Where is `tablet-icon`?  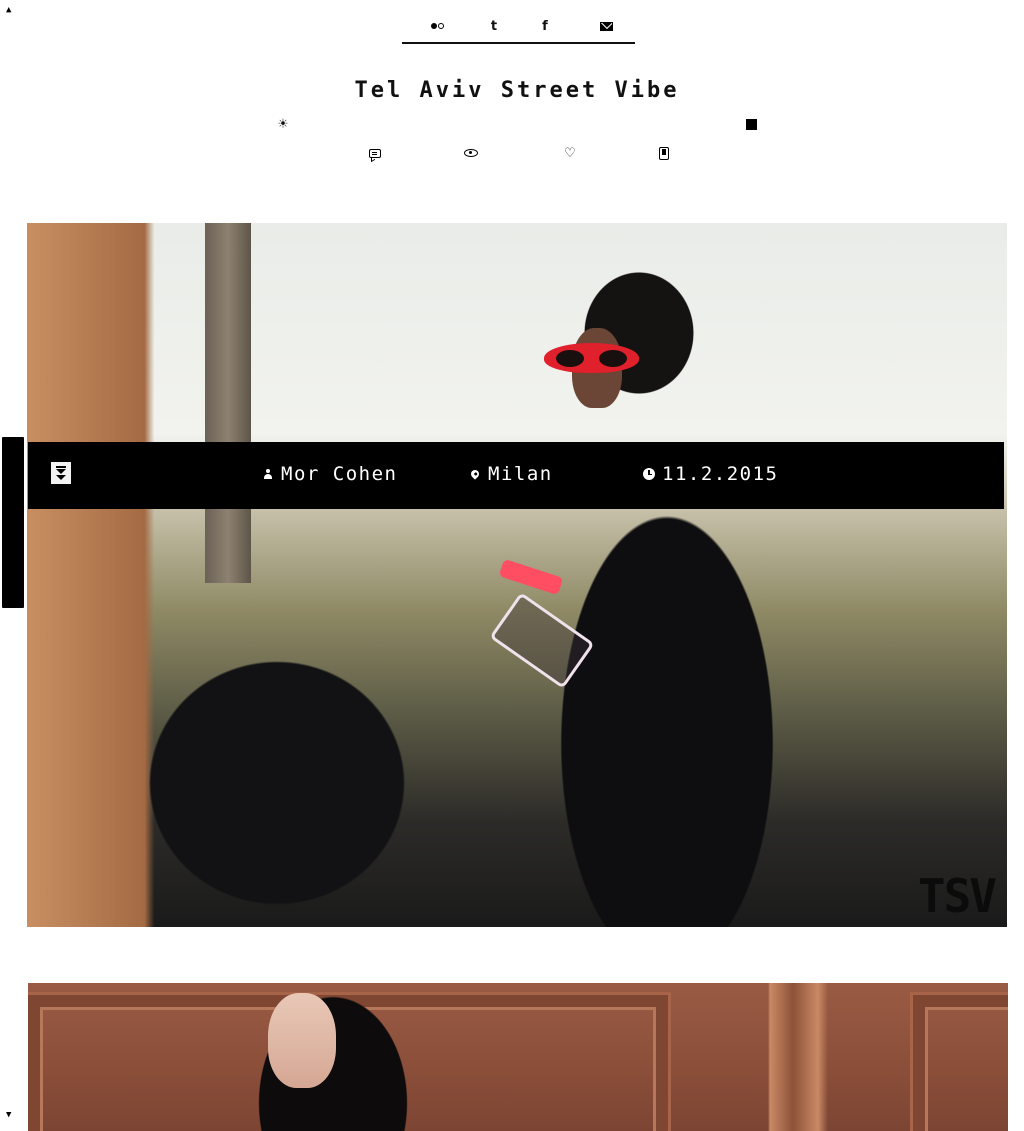 tablet-icon is located at coordinates (664, 153).